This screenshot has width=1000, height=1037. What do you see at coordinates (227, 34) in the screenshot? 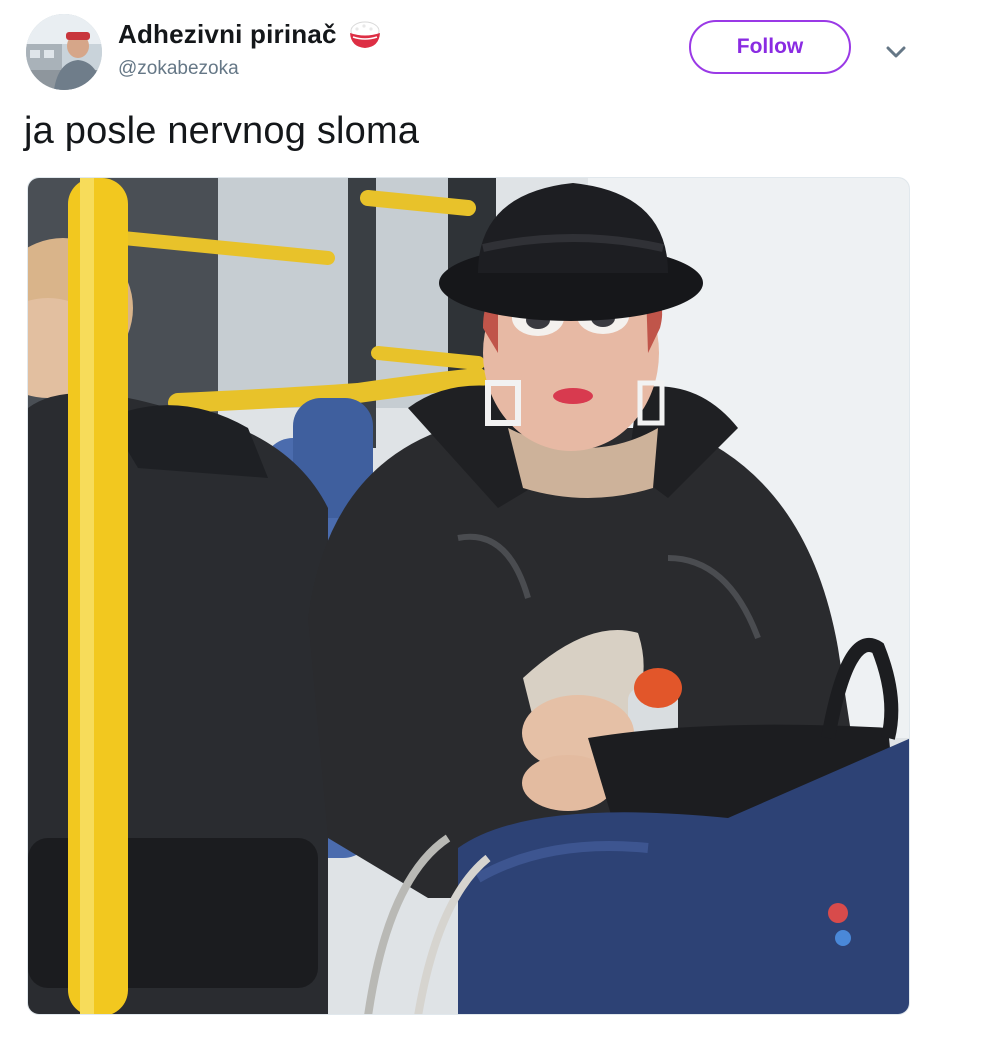
I see `display-name: Adhezivni pirinač` at bounding box center [227, 34].